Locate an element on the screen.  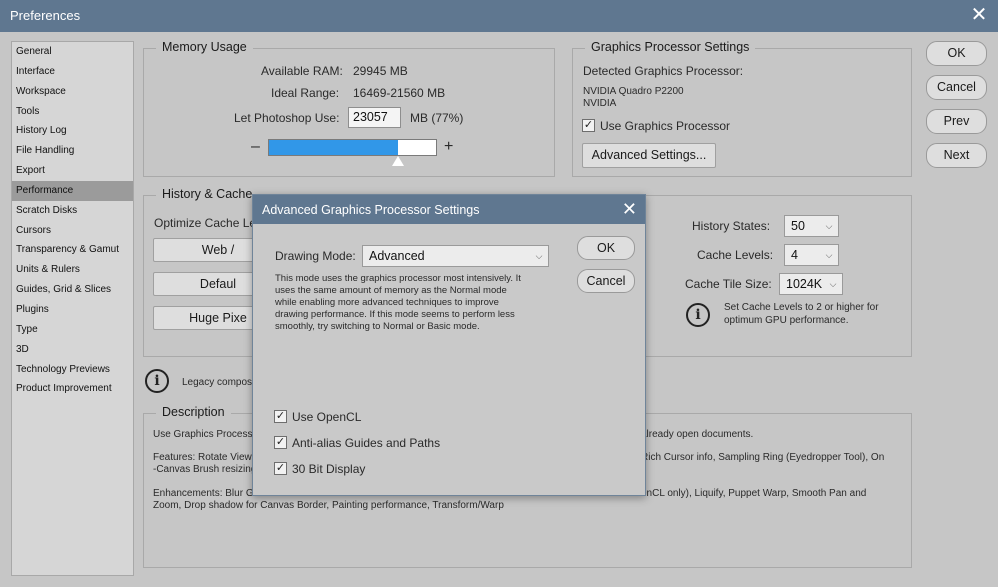
sidebar-item-guides-grid-slices: Guides, Grid & Slices is located at coordinates (72, 290).